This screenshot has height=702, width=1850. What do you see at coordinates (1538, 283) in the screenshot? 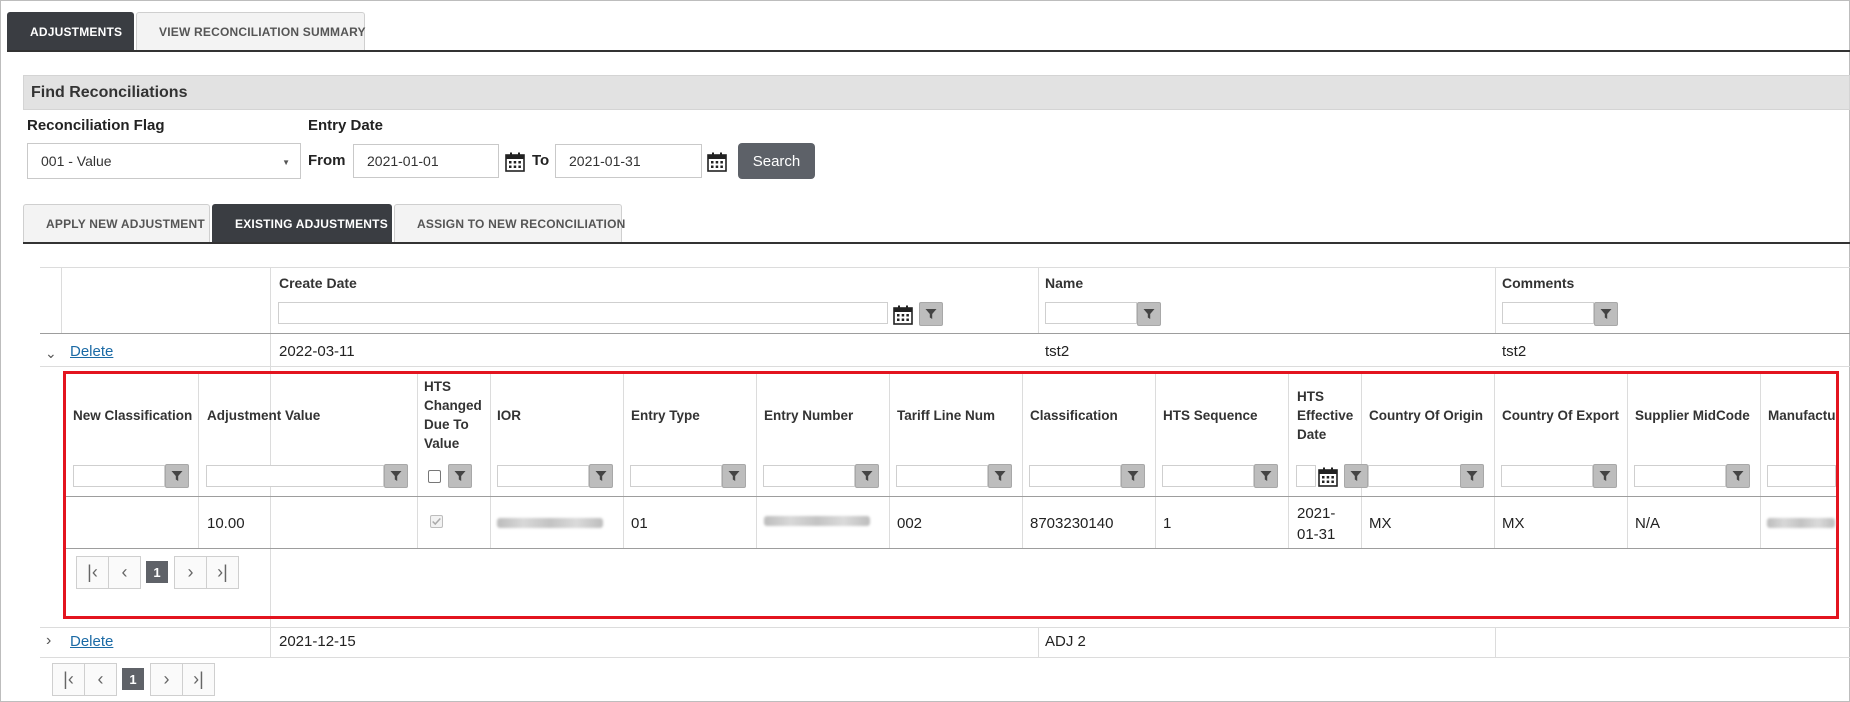
I see `header-comments: Comments` at bounding box center [1538, 283].